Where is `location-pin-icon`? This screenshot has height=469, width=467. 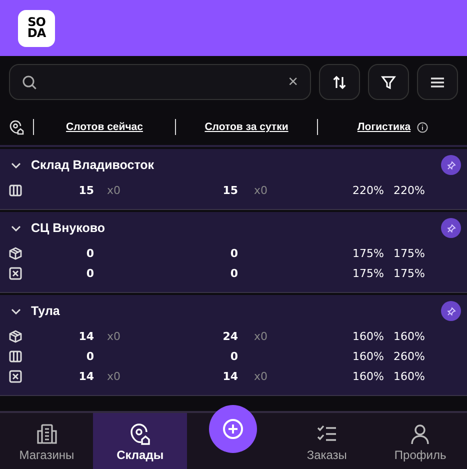
location-pin-icon is located at coordinates (140, 434).